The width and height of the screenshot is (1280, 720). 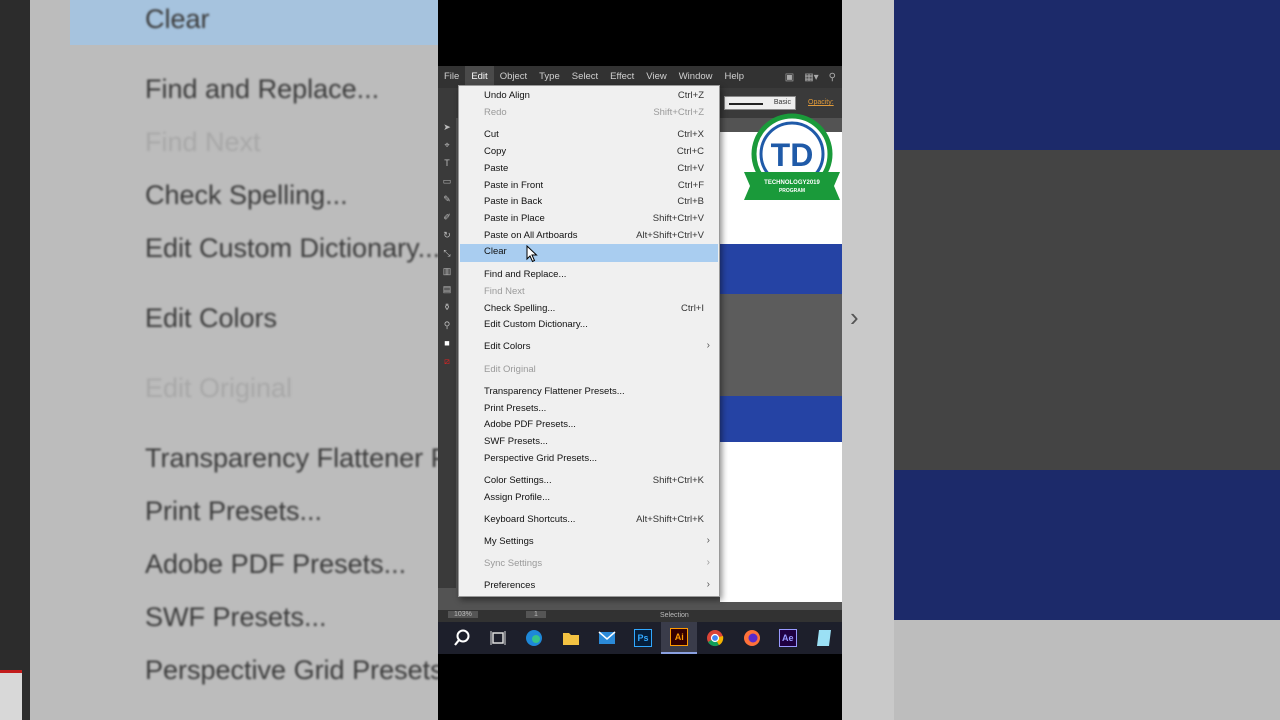 What do you see at coordinates (589, 520) in the screenshot?
I see `menu-item-keyboard-shortcuts: Keyboard Shortcuts... Alt+Shift+Ctrl+K` at bounding box center [589, 520].